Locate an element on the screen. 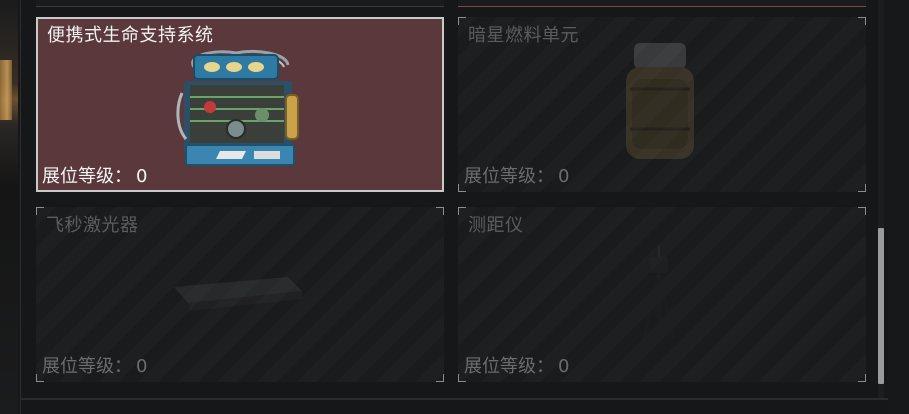 The image size is (909, 414). scrollbar-thumb is located at coordinates (881, 306).